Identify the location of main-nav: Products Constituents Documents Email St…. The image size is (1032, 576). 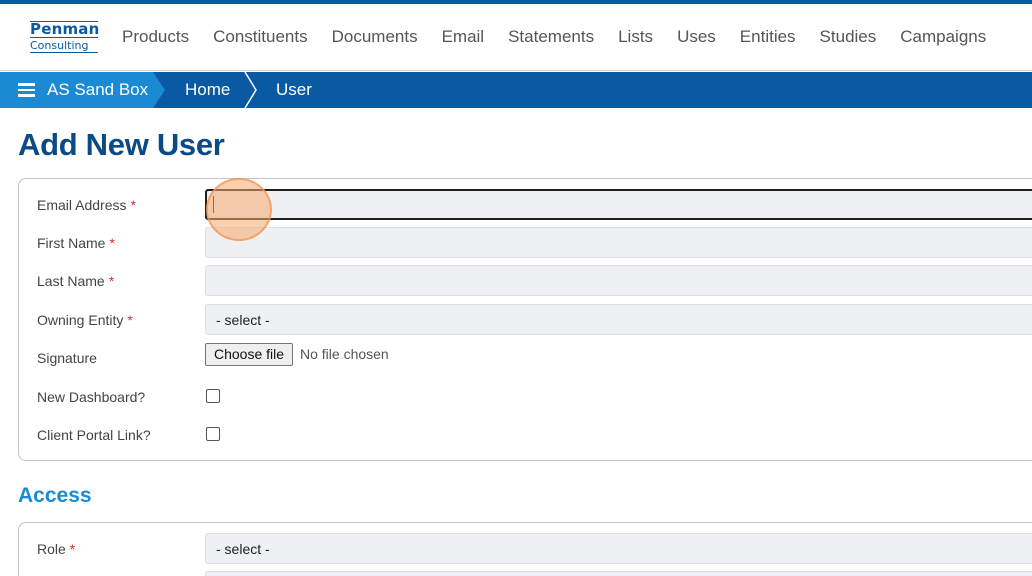
(554, 37).